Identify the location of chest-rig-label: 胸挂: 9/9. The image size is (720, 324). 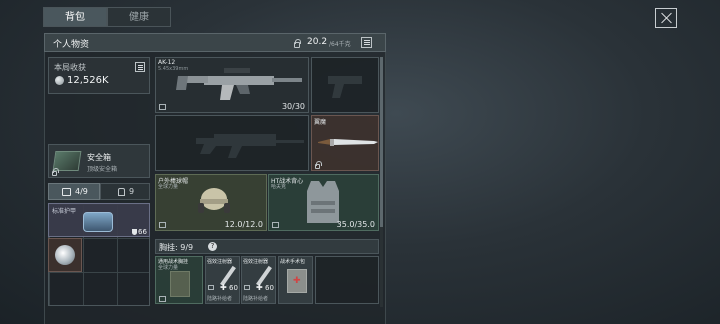
(176, 247).